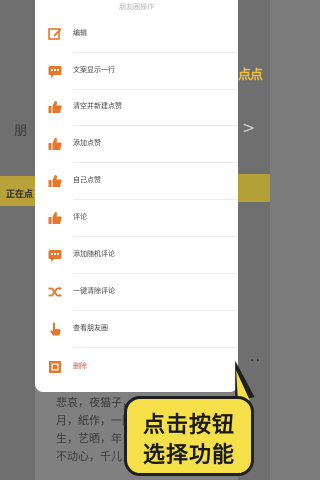 The width and height of the screenshot is (320, 480). Describe the element at coordinates (249, 127) in the screenshot. I see `chevron-right-icon: >` at that location.